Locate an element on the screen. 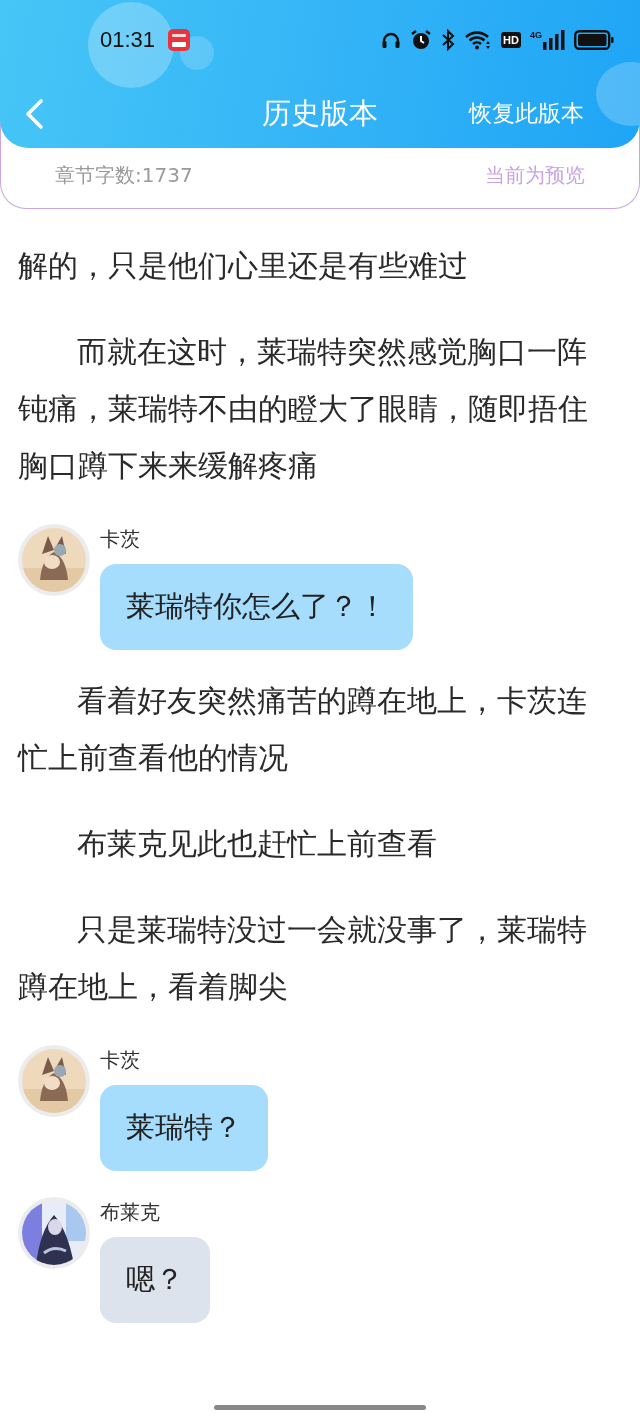  chat-bubble: 莱瑞特你怎么了？！ is located at coordinates (256, 607).